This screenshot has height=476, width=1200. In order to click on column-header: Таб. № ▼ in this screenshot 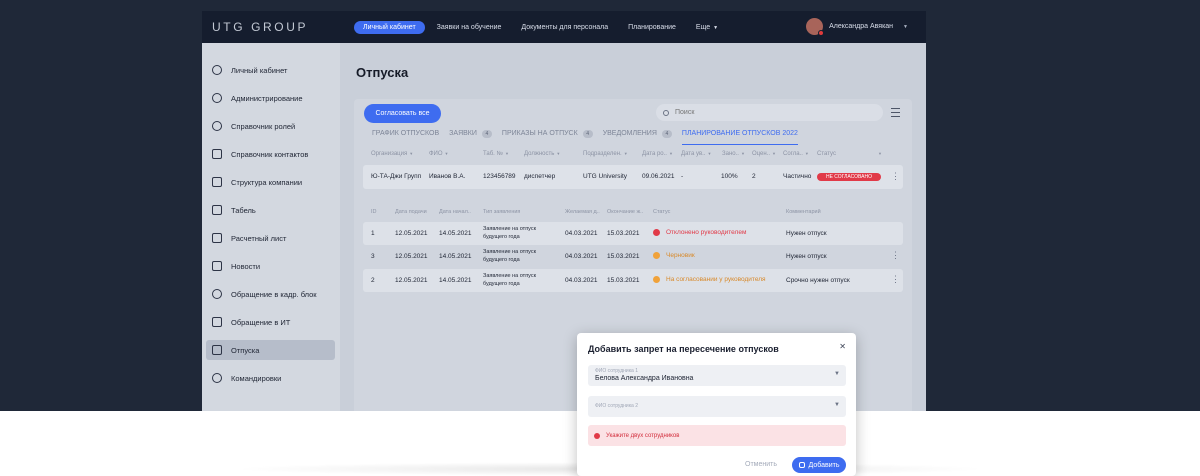, I will do `click(496, 154)`.